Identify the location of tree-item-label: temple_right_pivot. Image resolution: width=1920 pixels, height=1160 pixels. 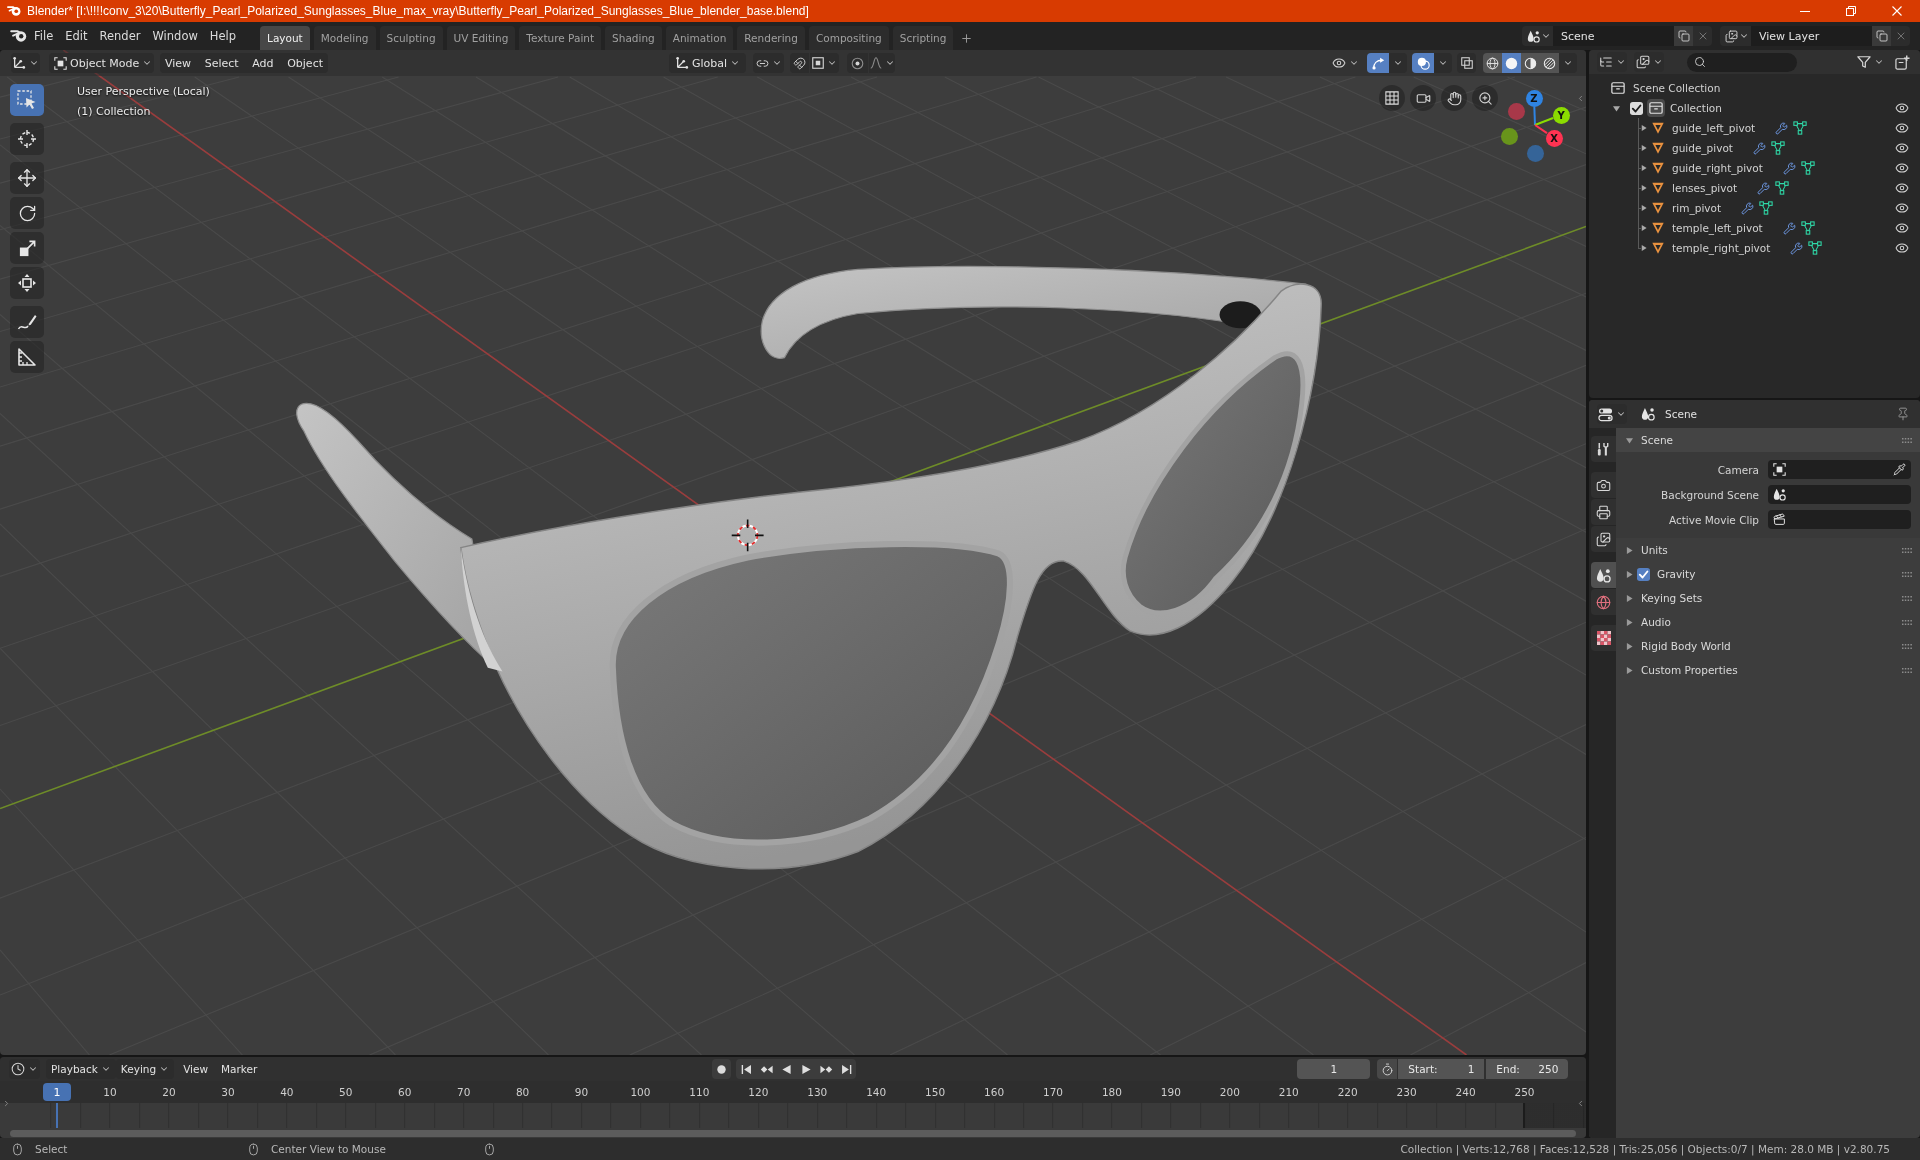
(1721, 248).